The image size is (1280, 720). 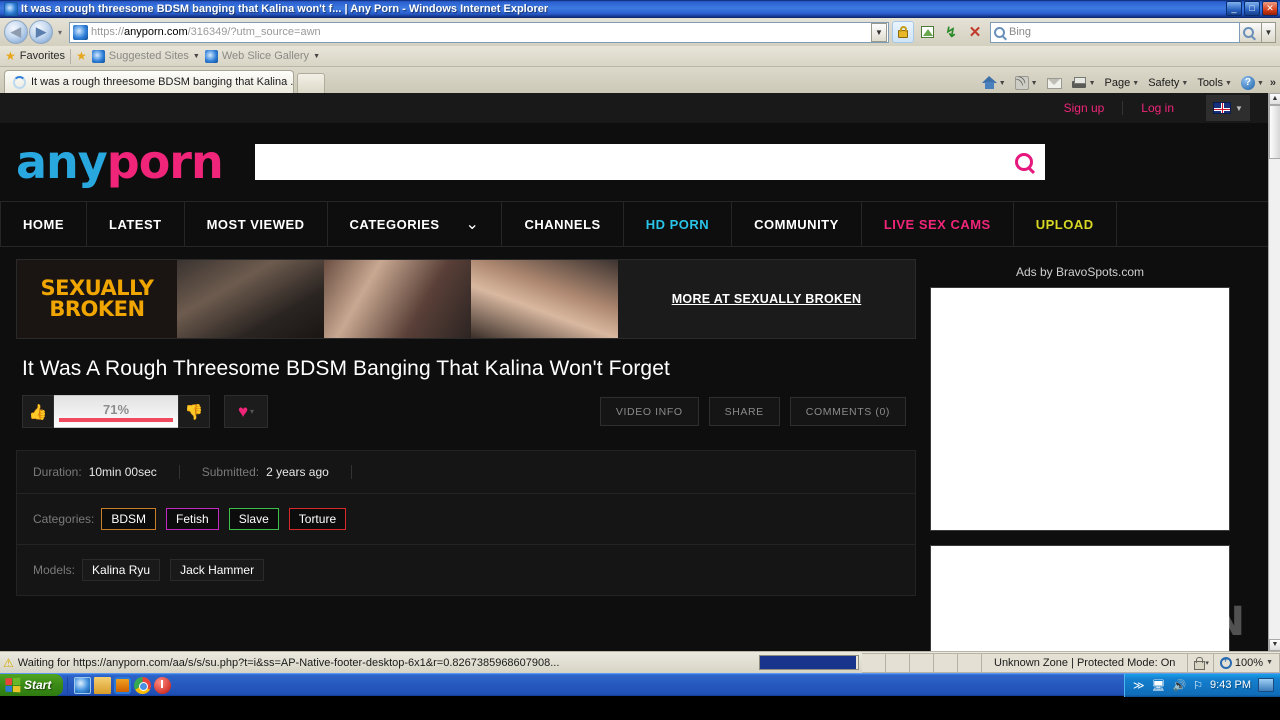 I want to click on overflow-icon: », so click(x=1273, y=83).